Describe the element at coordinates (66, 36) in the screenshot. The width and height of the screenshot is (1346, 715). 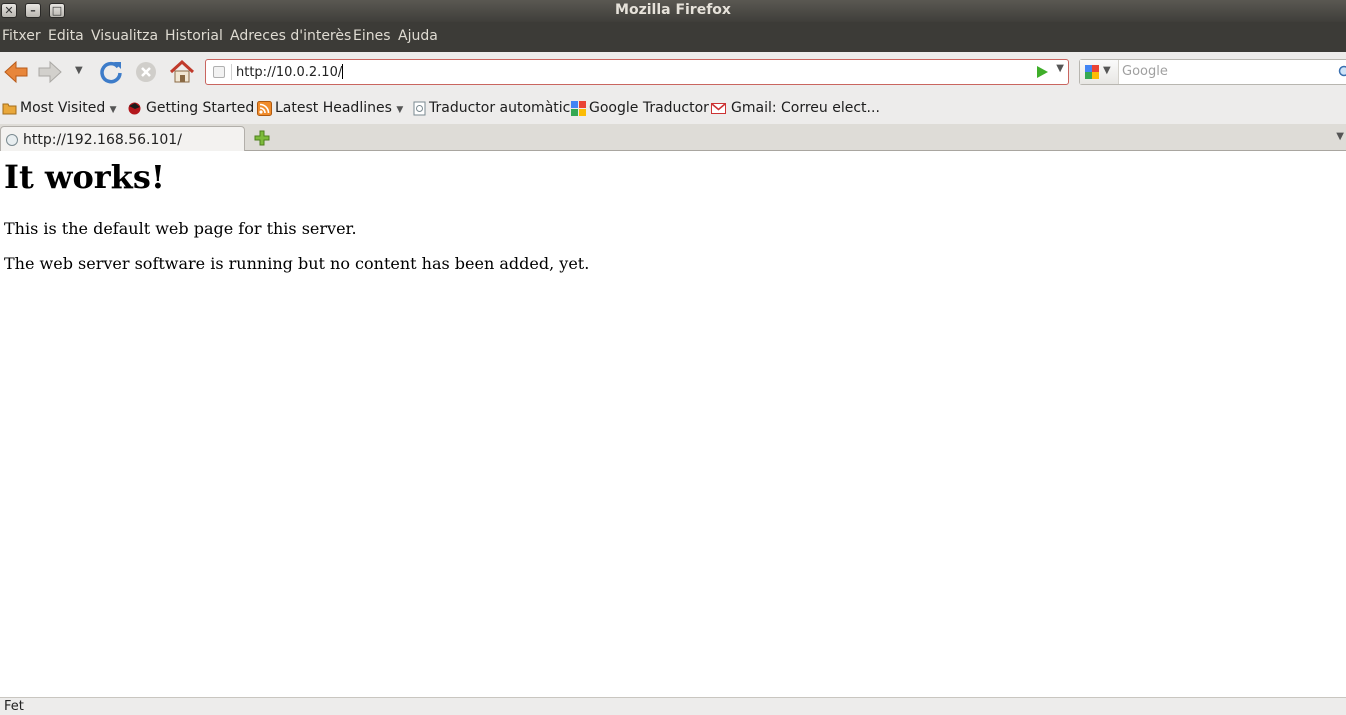
I see `menu-item-edita: Edita` at that location.